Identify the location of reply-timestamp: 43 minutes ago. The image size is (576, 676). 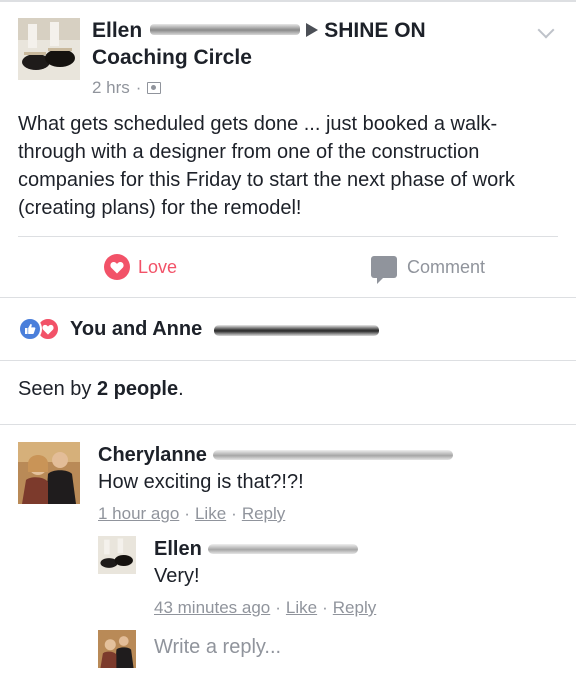
(212, 607).